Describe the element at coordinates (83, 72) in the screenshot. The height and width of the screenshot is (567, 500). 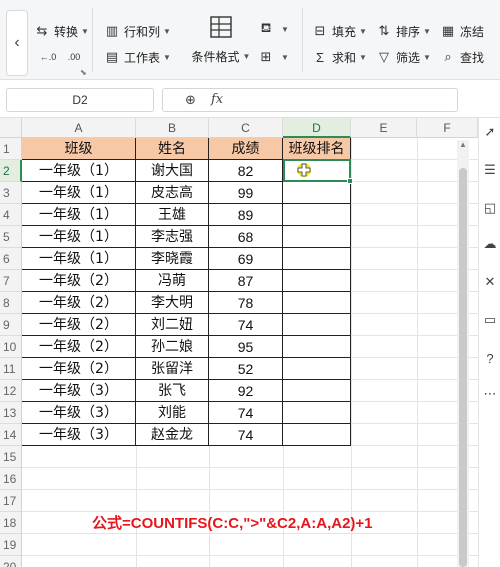
I see `dialog-launcher-icon: ⬊` at that location.